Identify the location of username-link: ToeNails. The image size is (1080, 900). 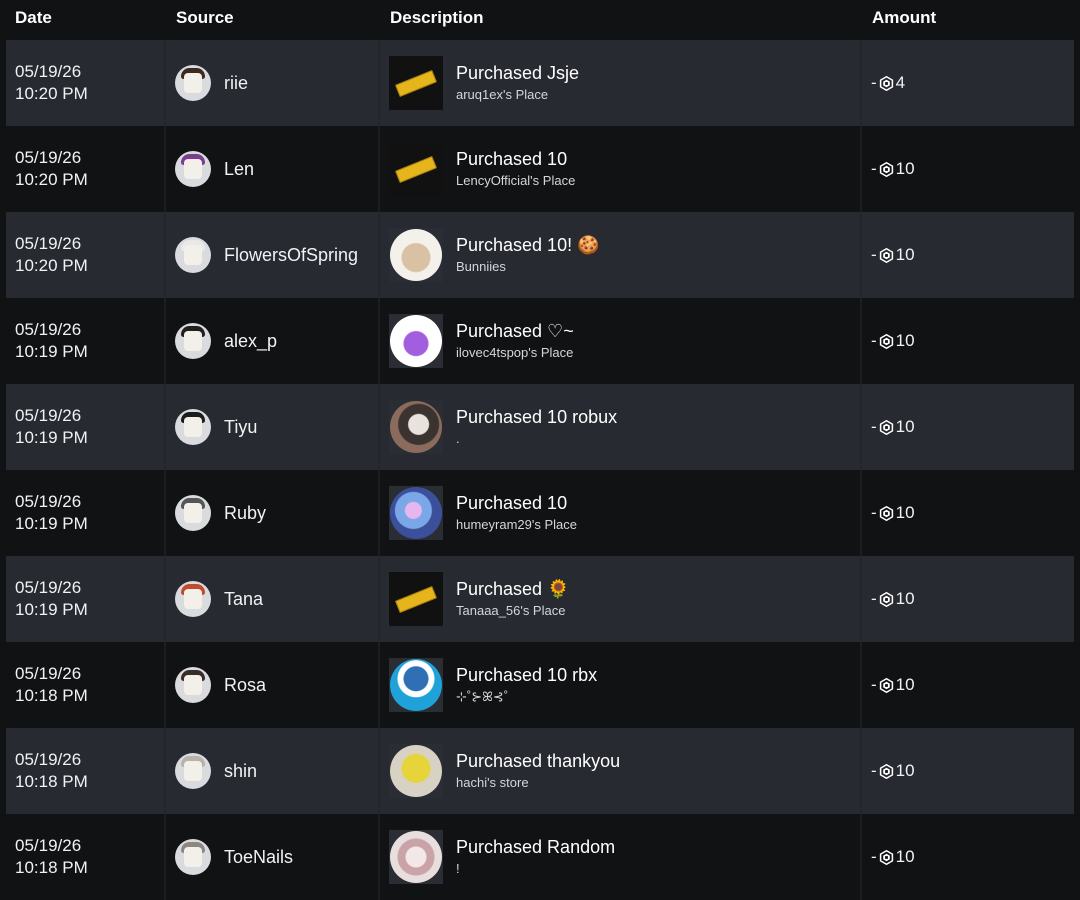
(258, 857).